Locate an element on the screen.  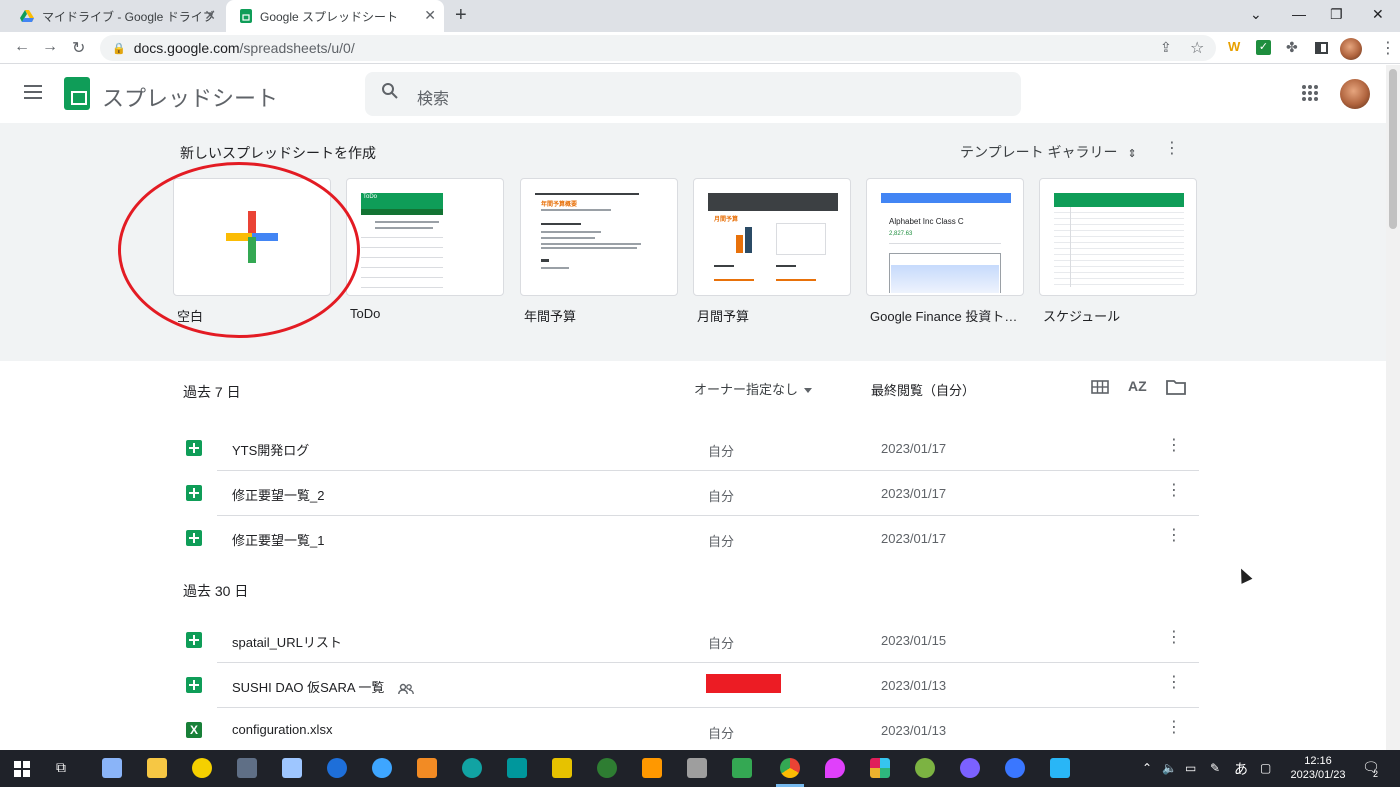
template-monthly-budget: 月間予算 is located at coordinates (772, 237).